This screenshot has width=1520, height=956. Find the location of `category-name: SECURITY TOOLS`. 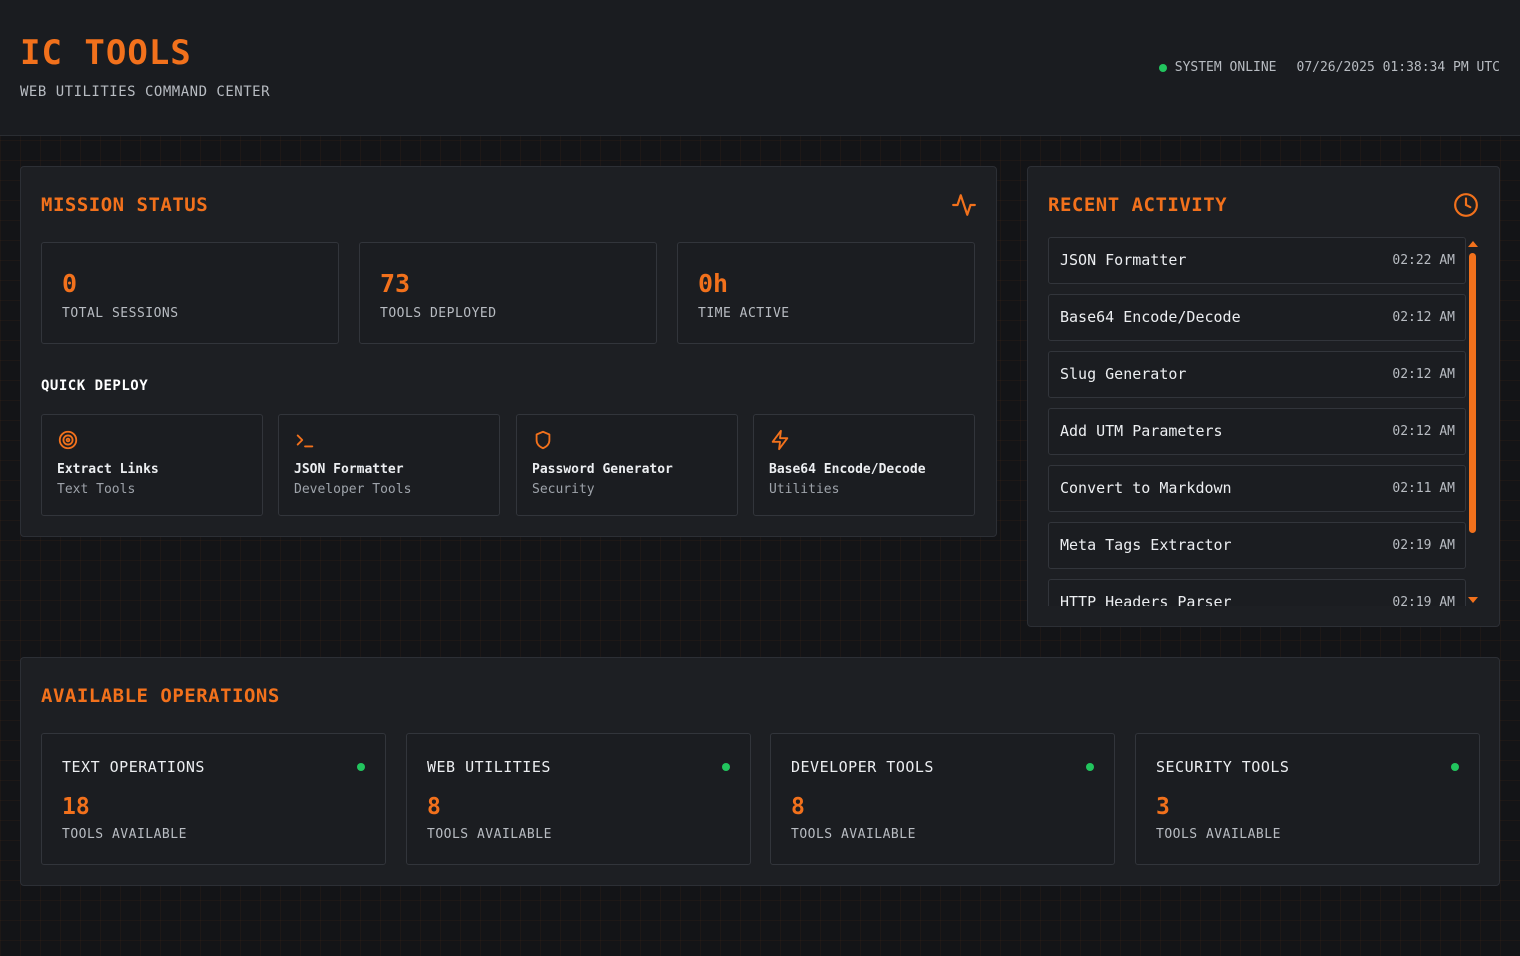

category-name: SECURITY TOOLS is located at coordinates (1223, 767).